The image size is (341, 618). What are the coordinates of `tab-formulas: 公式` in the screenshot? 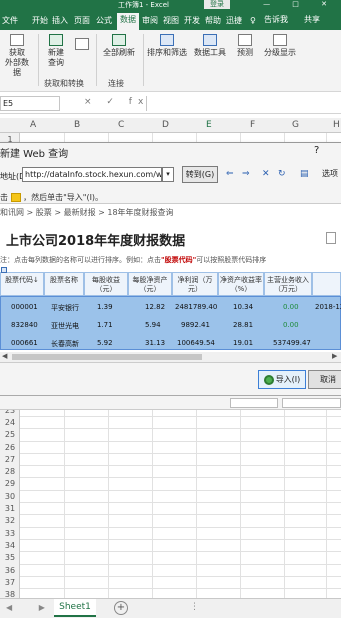 It's located at (104, 22).